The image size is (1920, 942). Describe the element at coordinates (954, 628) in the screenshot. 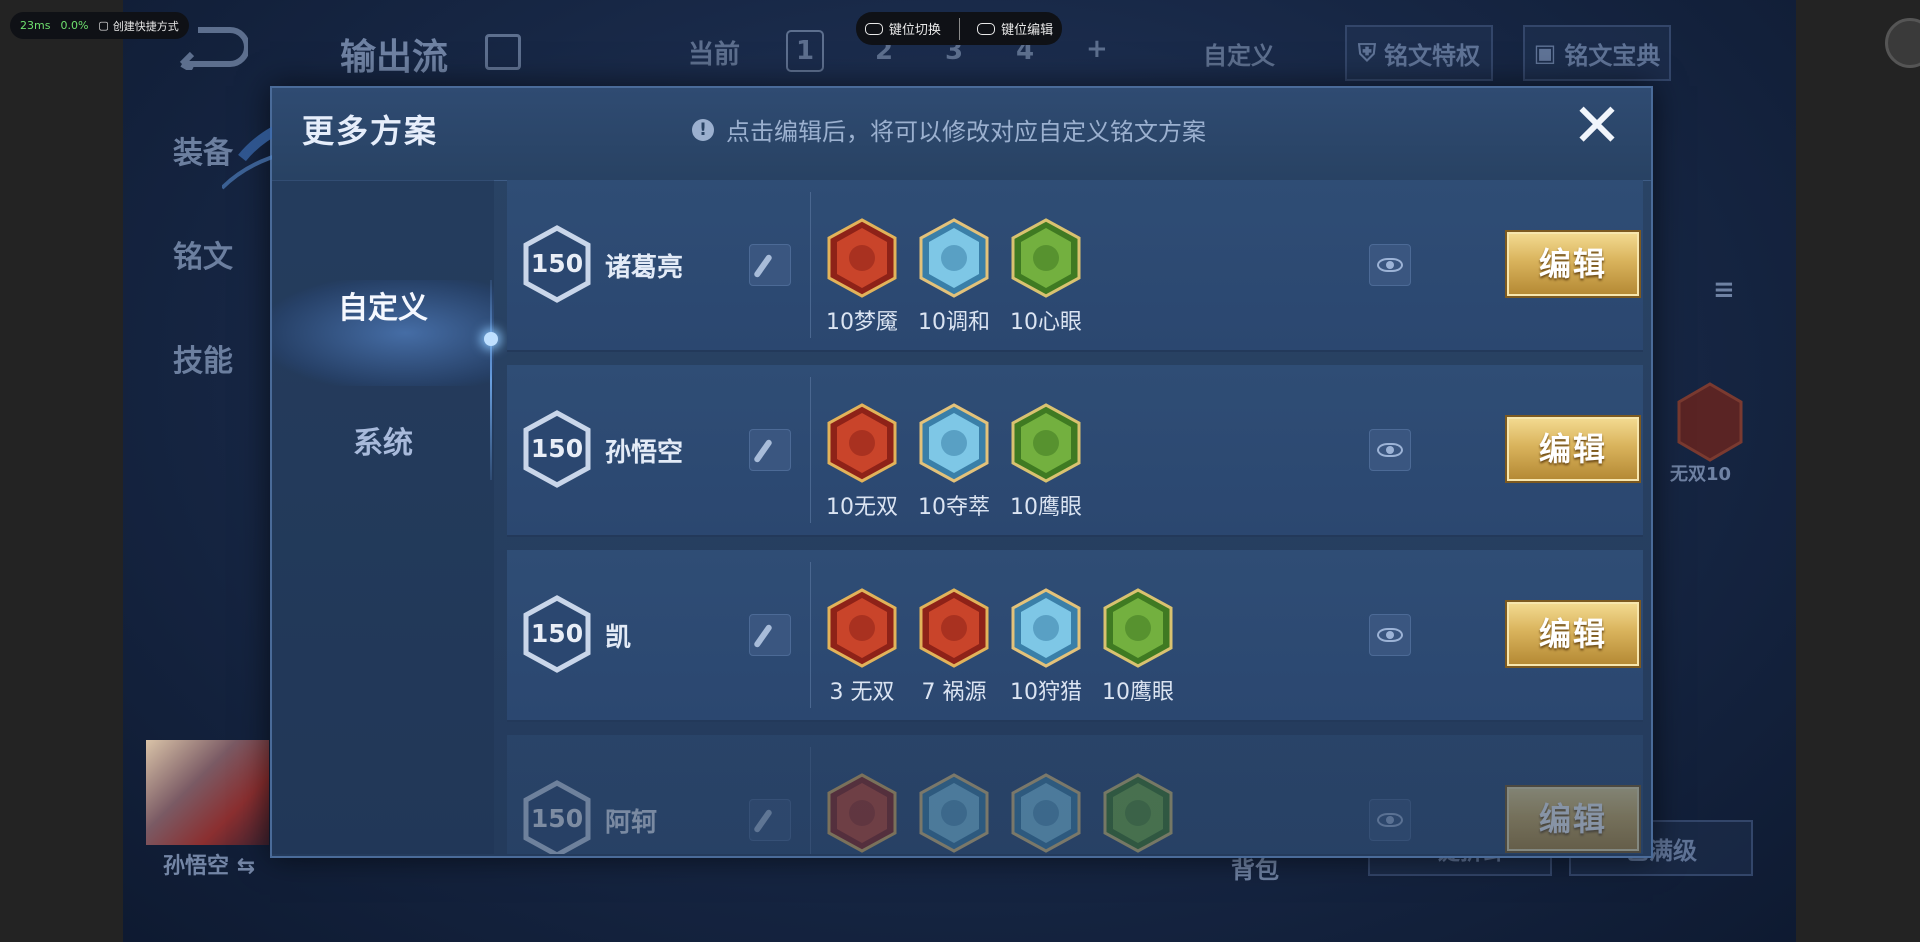

I see `flame-rune-icon` at that location.